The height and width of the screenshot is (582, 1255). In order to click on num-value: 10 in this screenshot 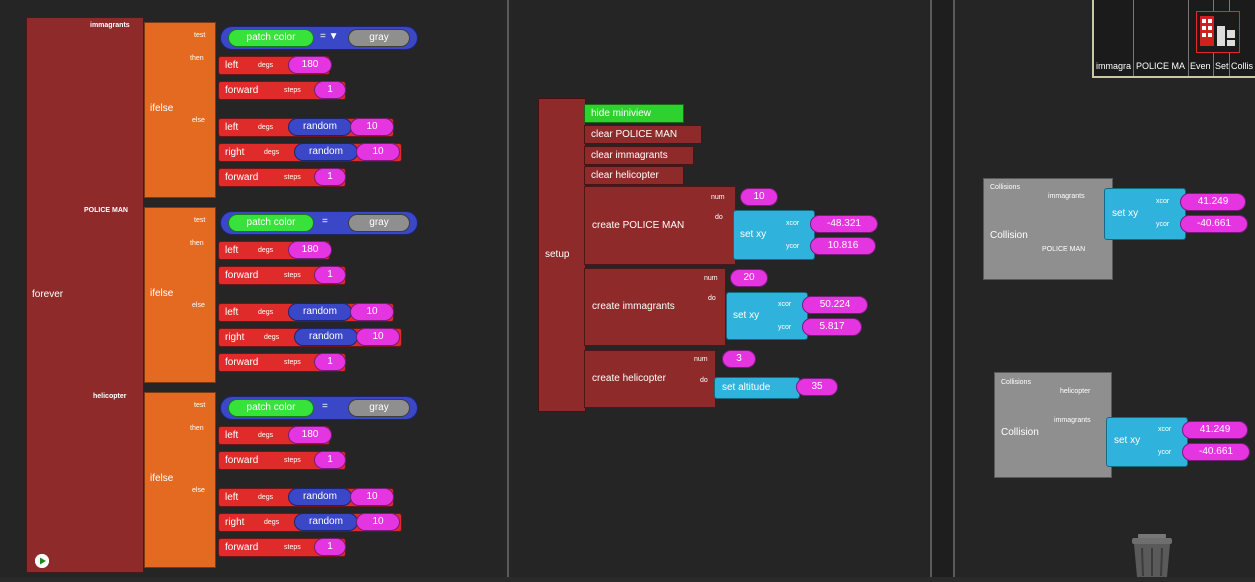, I will do `click(759, 197)`.